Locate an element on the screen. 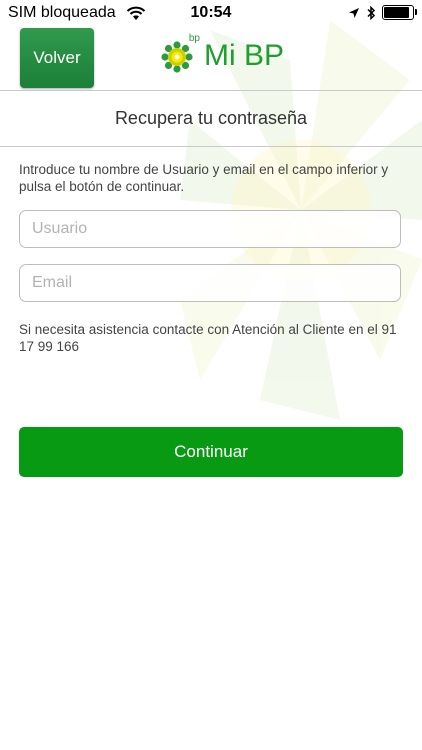  location-arrow-icon is located at coordinates (354, 12).